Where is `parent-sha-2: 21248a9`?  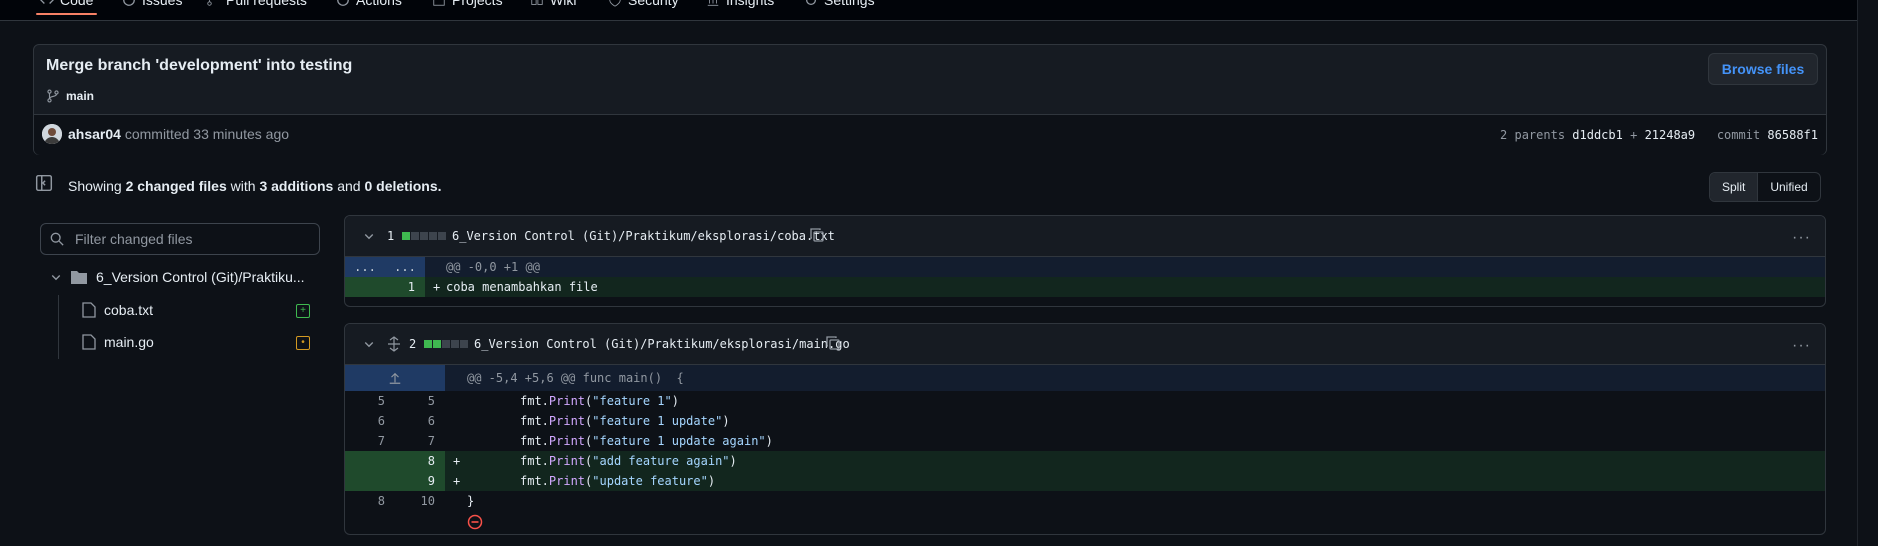
parent-sha-2: 21248a9 is located at coordinates (1670, 135).